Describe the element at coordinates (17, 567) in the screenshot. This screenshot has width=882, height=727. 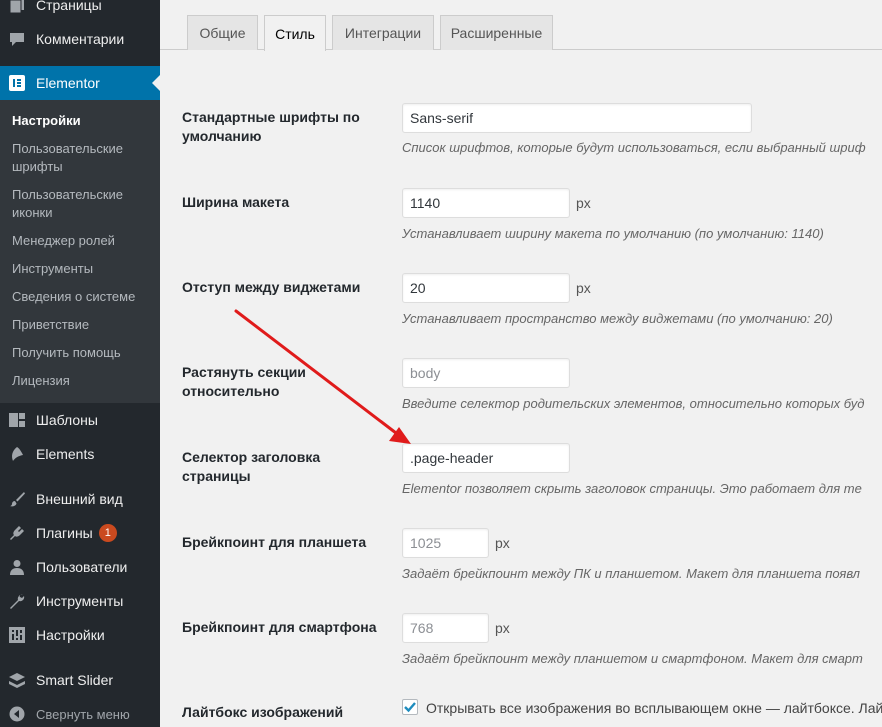
I see `users-icon` at that location.